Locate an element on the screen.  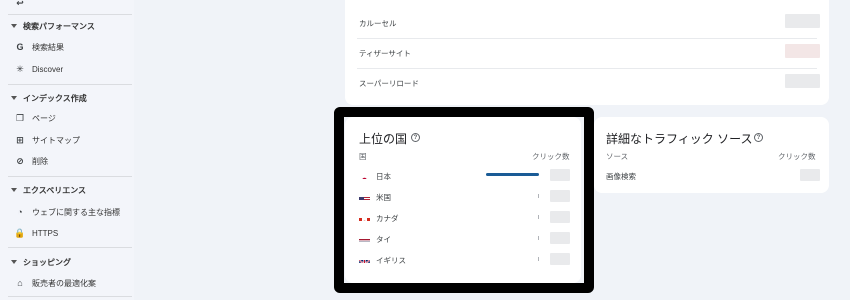
section-label: ショッピング is located at coordinates (47, 262).